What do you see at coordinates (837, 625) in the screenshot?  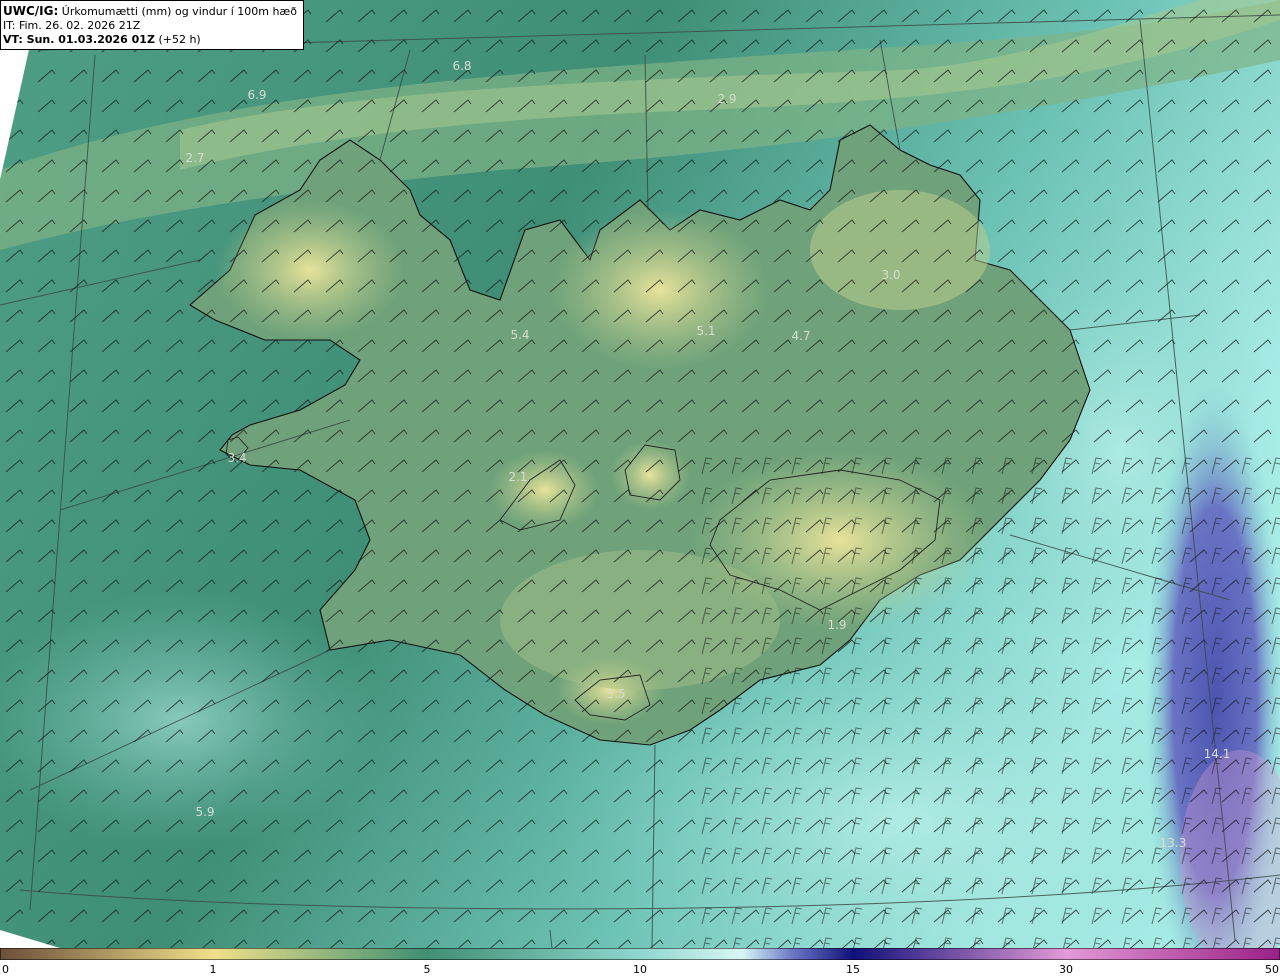 I see `value-label: 1.9` at bounding box center [837, 625].